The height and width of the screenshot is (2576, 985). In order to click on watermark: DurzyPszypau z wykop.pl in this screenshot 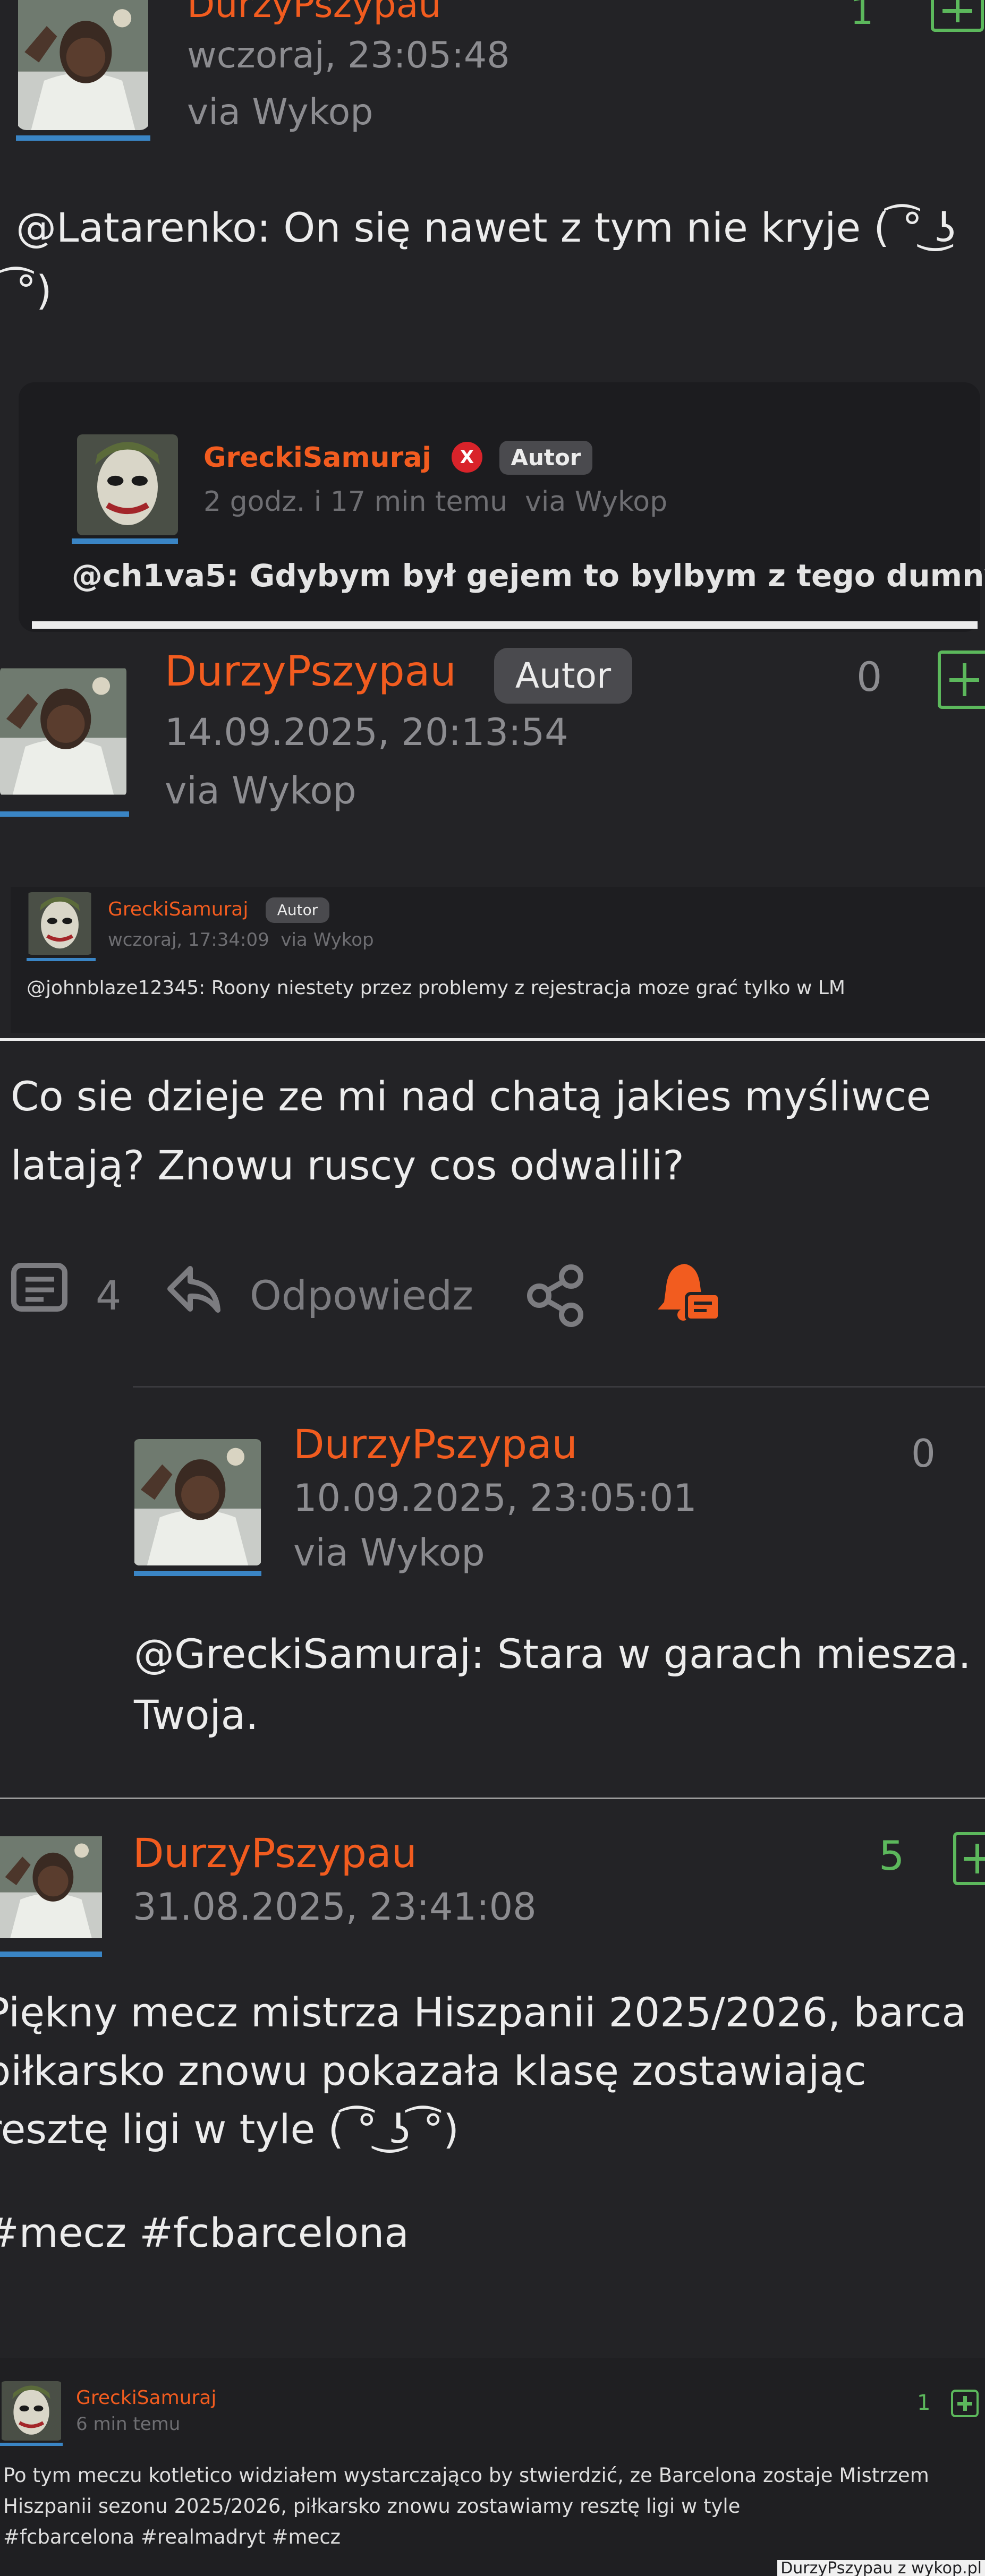, I will do `click(881, 2568)`.